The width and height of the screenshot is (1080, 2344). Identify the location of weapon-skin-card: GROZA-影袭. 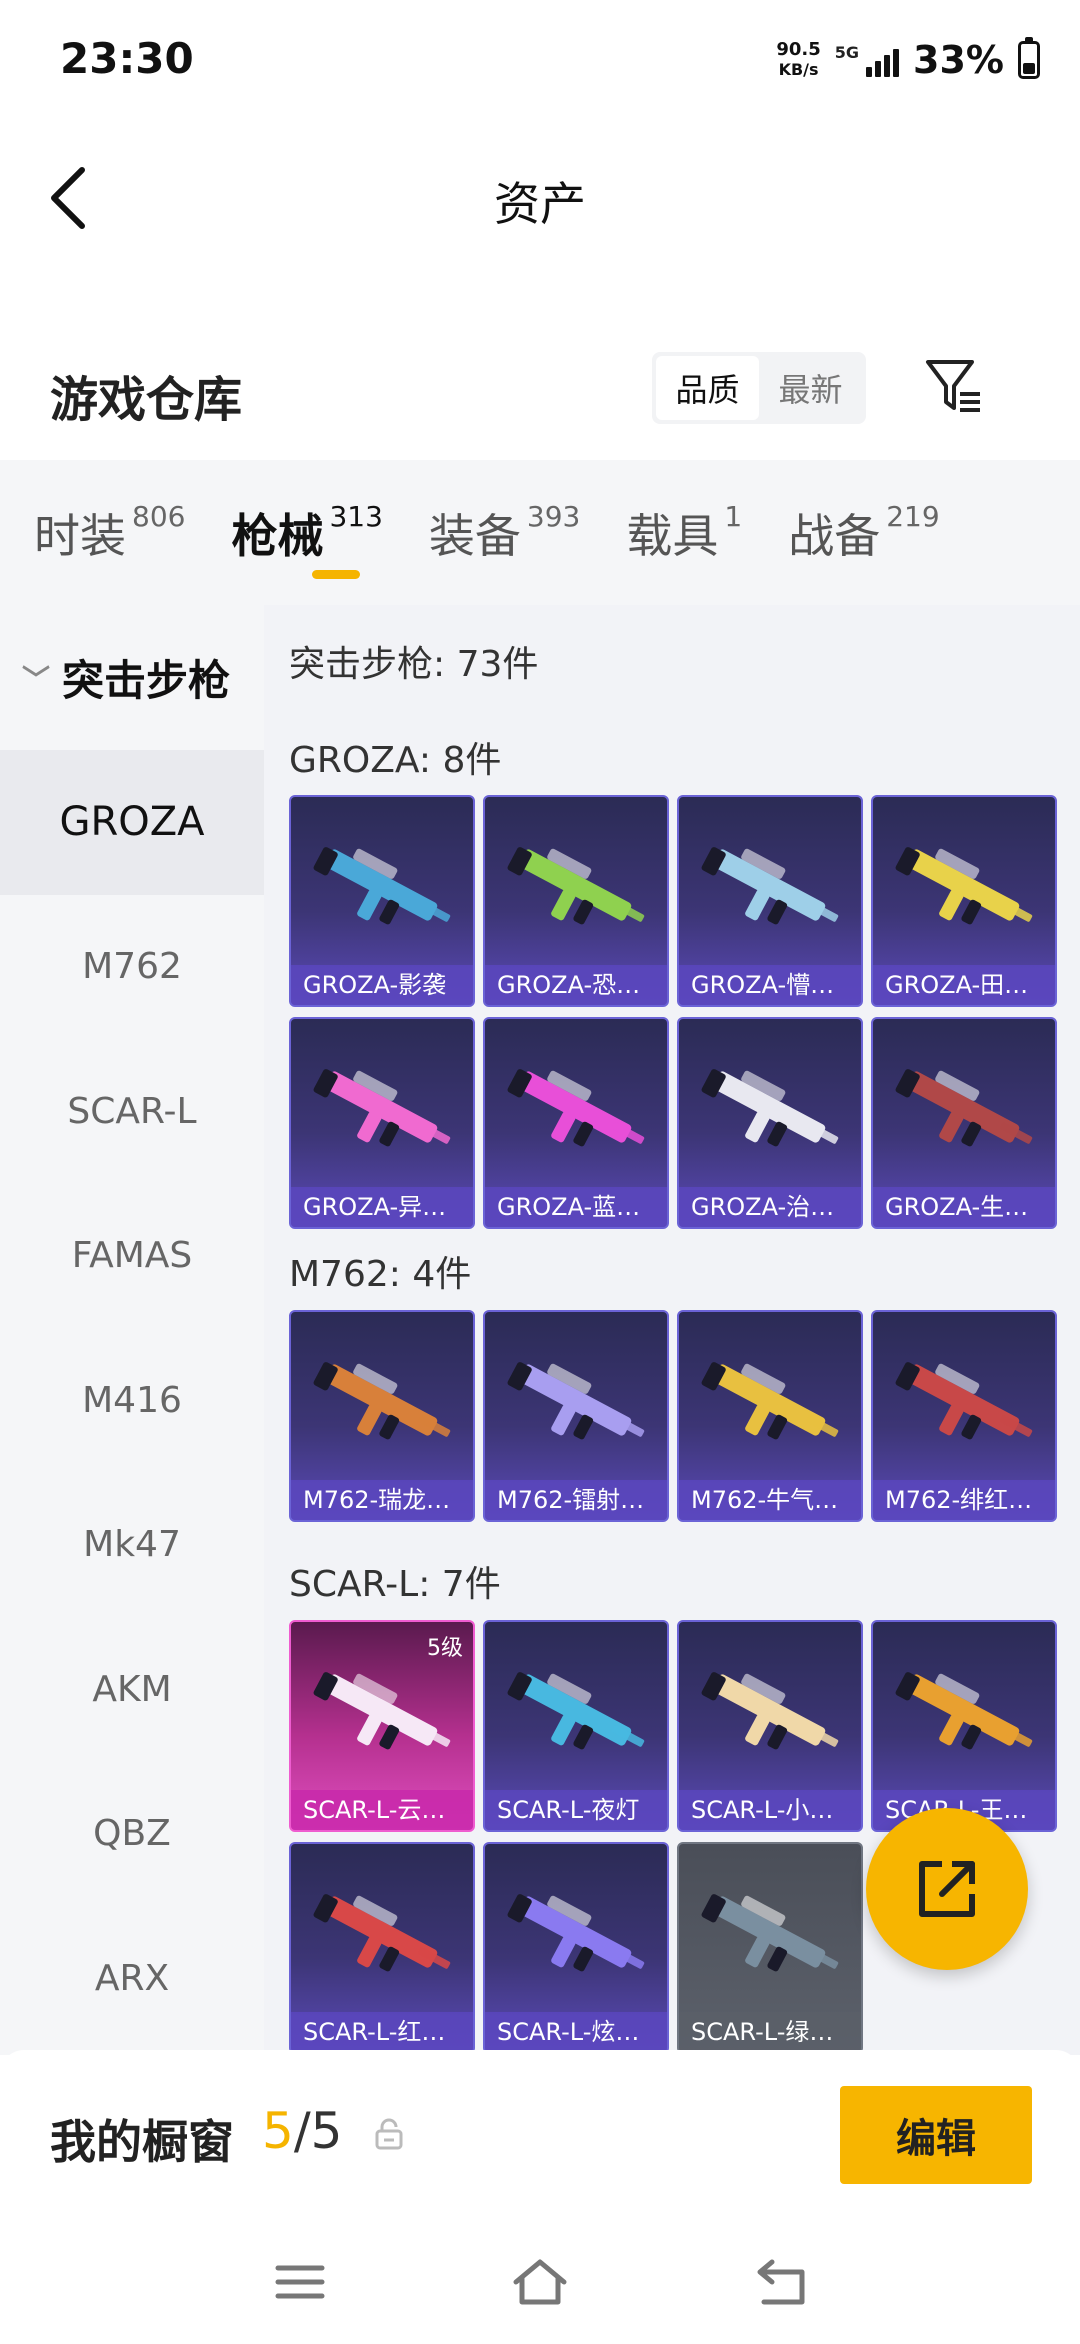
(382, 901).